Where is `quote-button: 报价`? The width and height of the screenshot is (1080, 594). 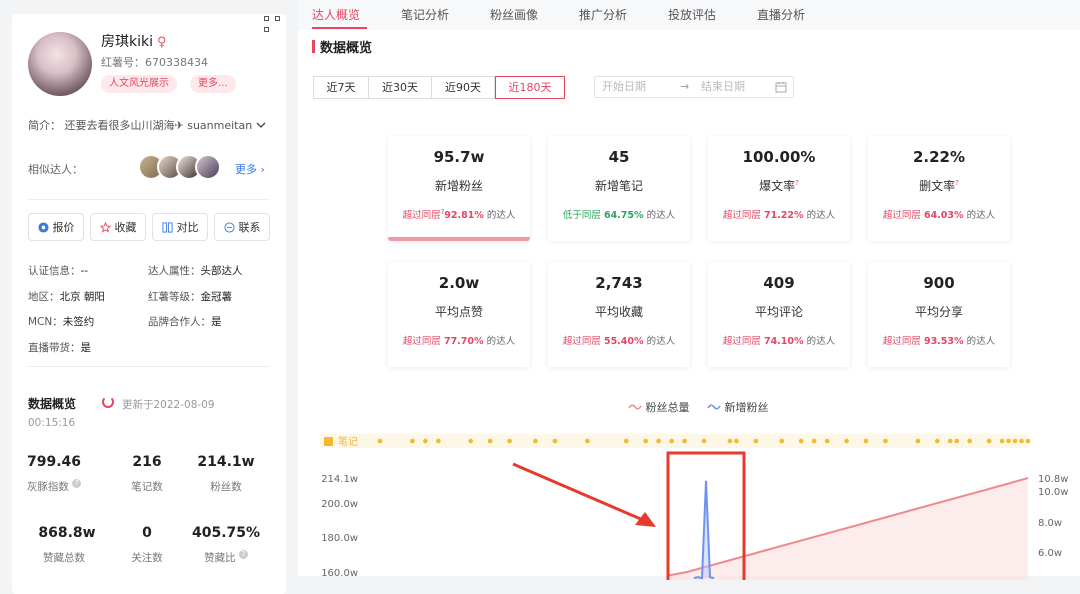 quote-button: 报价 is located at coordinates (56, 227).